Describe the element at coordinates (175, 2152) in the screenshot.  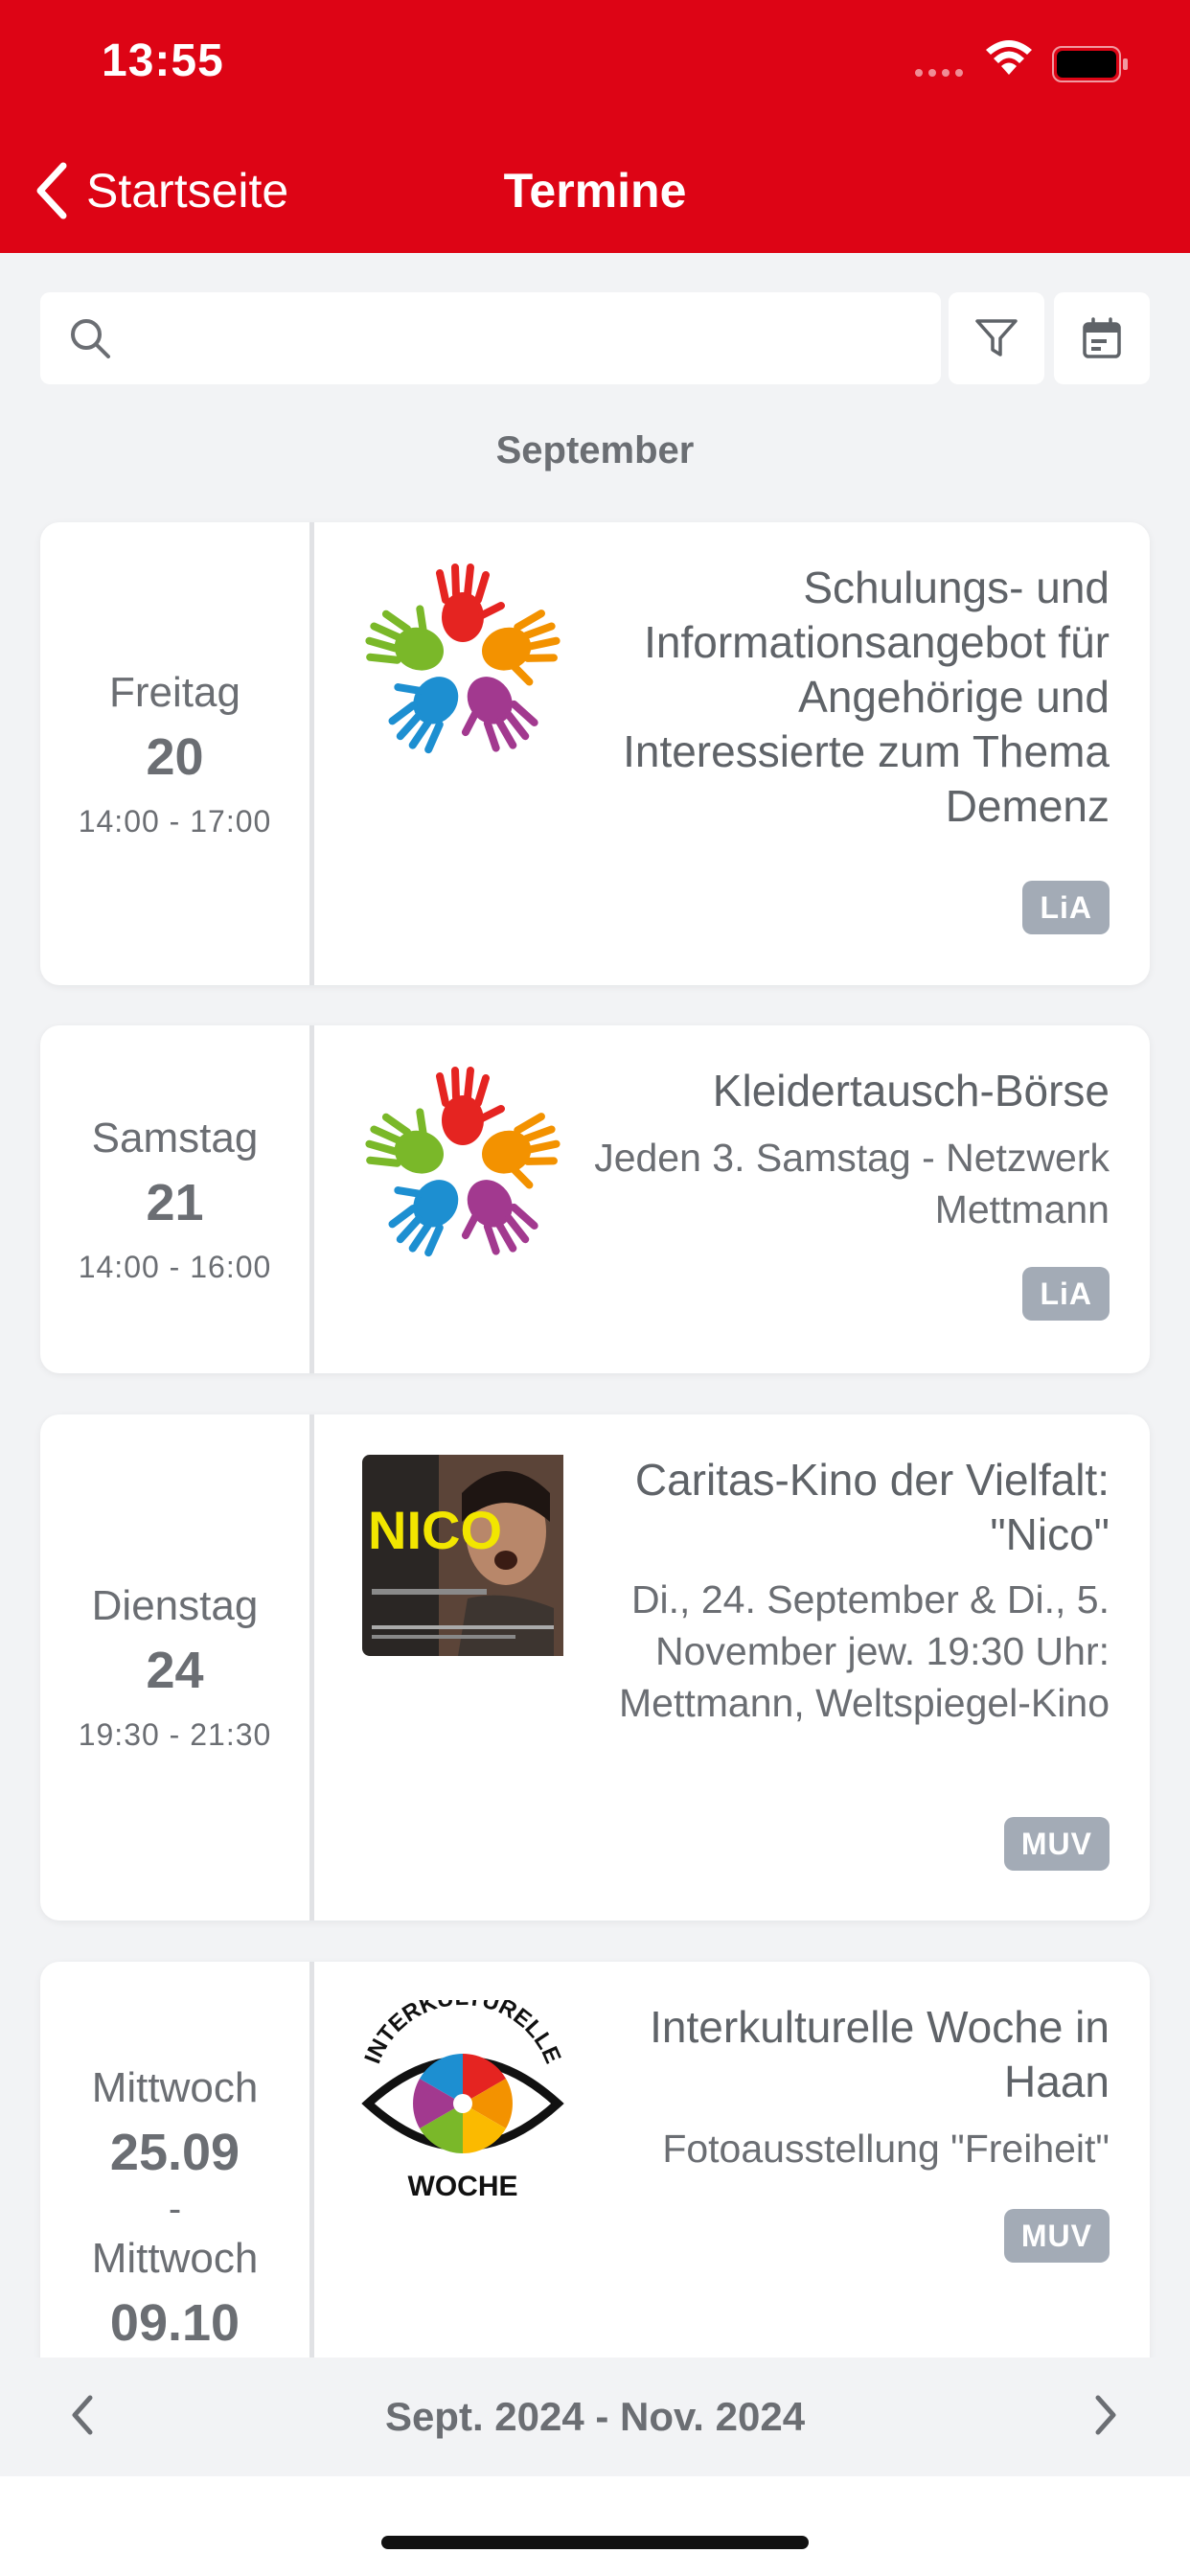
I see `event-day: 25.09` at that location.